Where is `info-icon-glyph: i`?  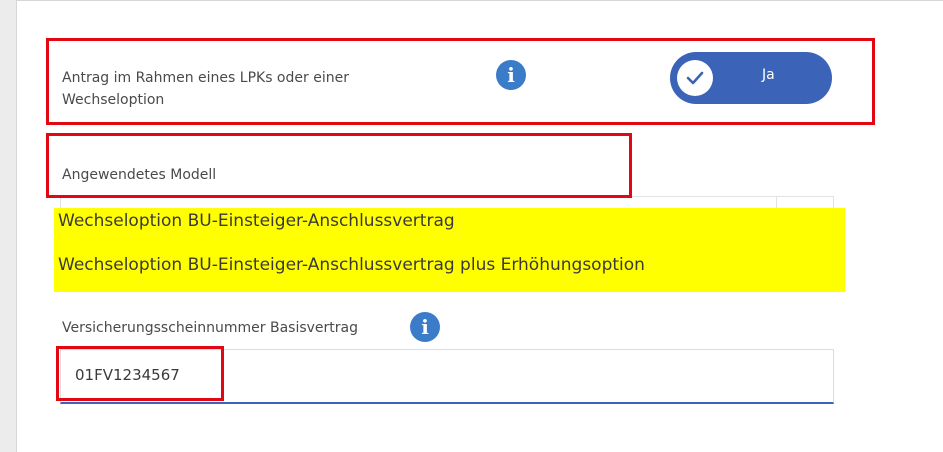 info-icon-glyph: i is located at coordinates (425, 327).